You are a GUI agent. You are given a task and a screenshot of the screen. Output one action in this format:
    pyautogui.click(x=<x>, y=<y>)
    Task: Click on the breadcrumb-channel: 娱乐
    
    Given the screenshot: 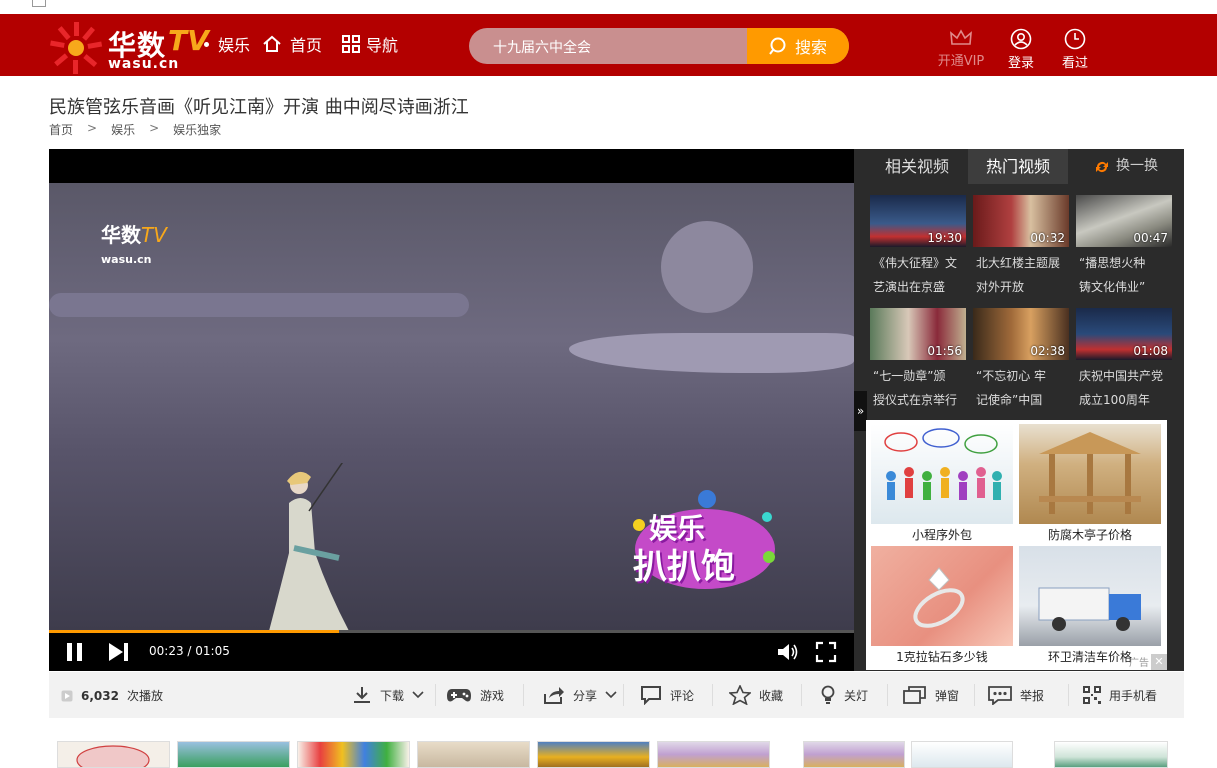 What is the action you would take?
    pyautogui.click(x=123, y=129)
    